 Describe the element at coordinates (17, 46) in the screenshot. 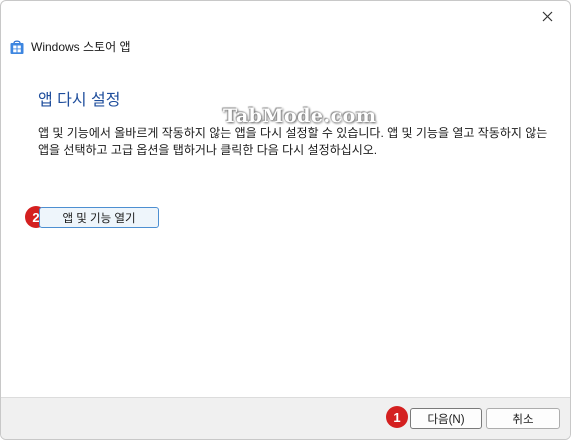

I see `windows-store-app-icon` at that location.